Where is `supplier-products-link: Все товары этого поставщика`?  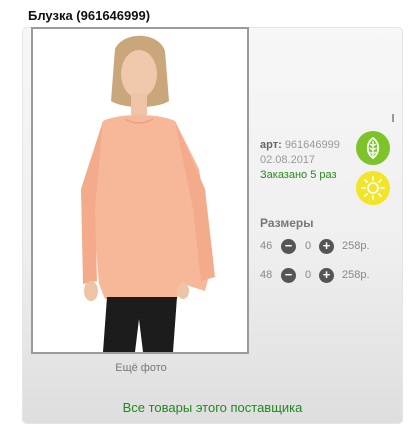
supplier-products-link: Все товары этого поставщика is located at coordinates (212, 407).